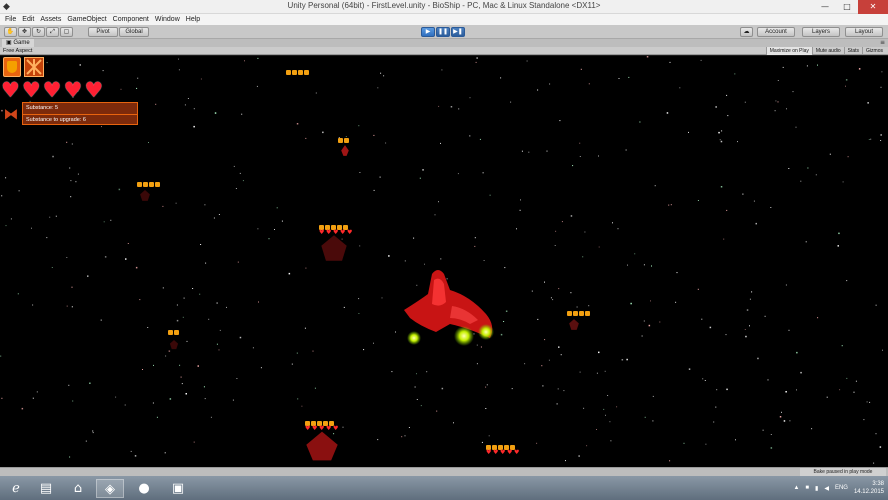 The image size is (888, 500). I want to click on account-dropdown: Account, so click(776, 32).